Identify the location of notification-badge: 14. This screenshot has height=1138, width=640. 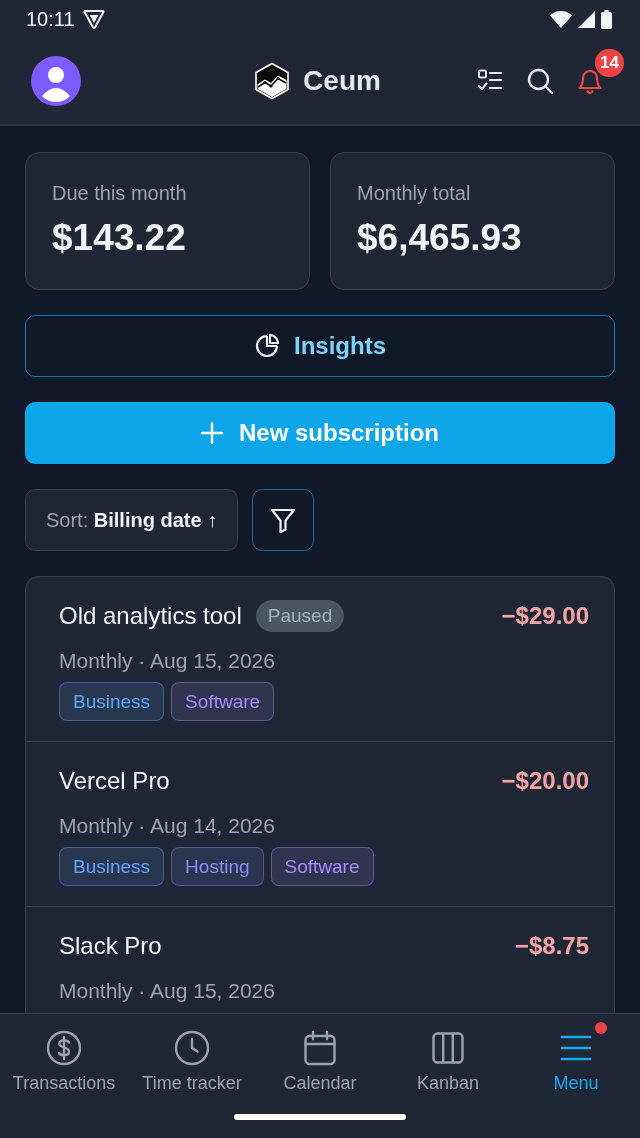
(609, 63).